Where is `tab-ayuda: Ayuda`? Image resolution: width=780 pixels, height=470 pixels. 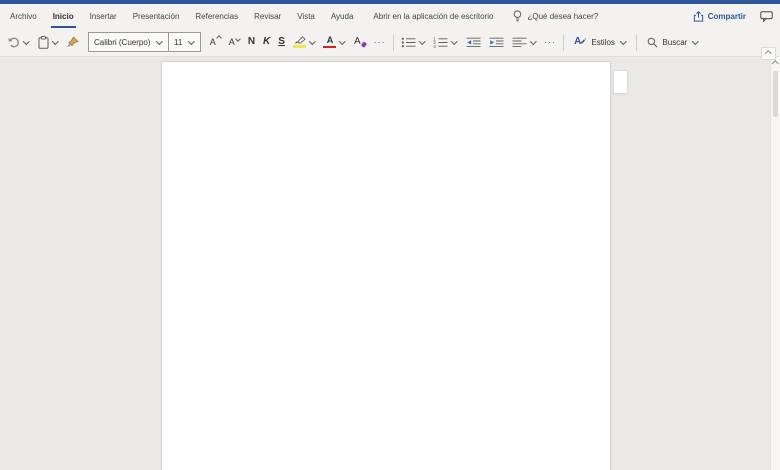 tab-ayuda: Ayuda is located at coordinates (342, 16).